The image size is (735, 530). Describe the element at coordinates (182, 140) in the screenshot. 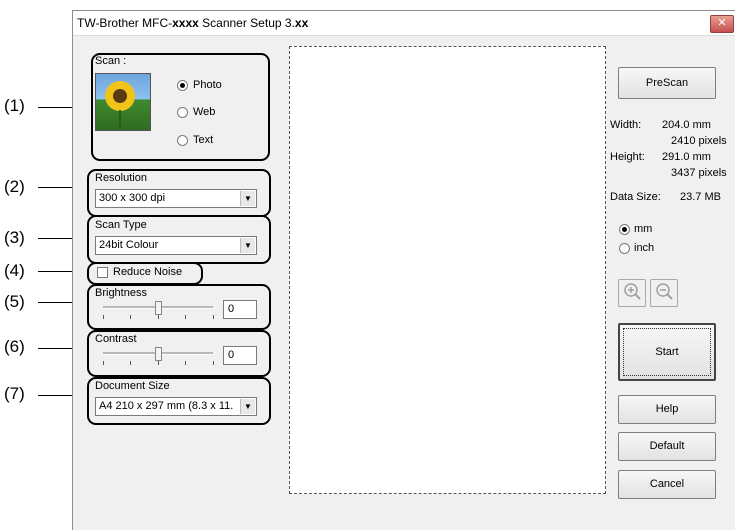

I see `text-radio` at that location.